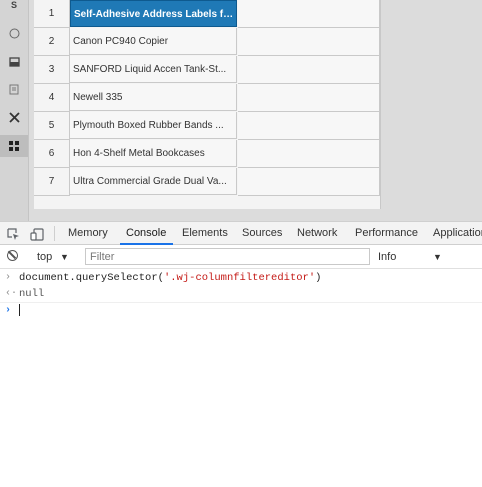 Image resolution: width=482 pixels, height=487 pixels. Describe the element at coordinates (14, 117) in the screenshot. I see `tools-icon` at that location.